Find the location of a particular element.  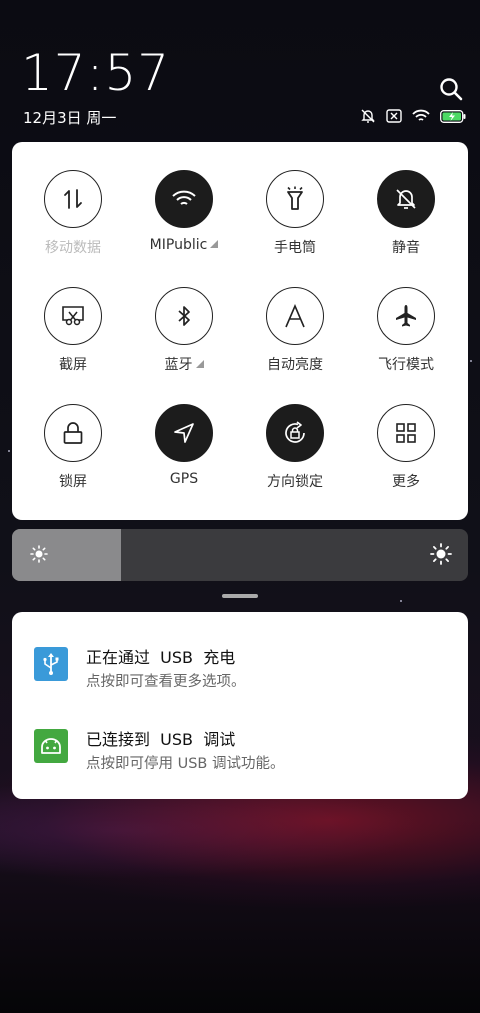

brightness-fill is located at coordinates (67, 555).